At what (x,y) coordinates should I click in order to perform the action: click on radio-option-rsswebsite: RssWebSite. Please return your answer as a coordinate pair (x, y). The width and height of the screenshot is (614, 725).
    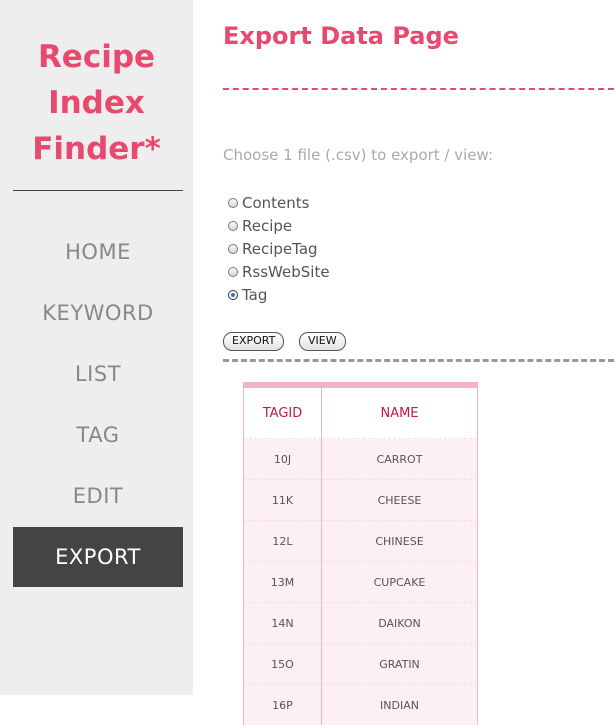
    Looking at the image, I should click on (279, 271).